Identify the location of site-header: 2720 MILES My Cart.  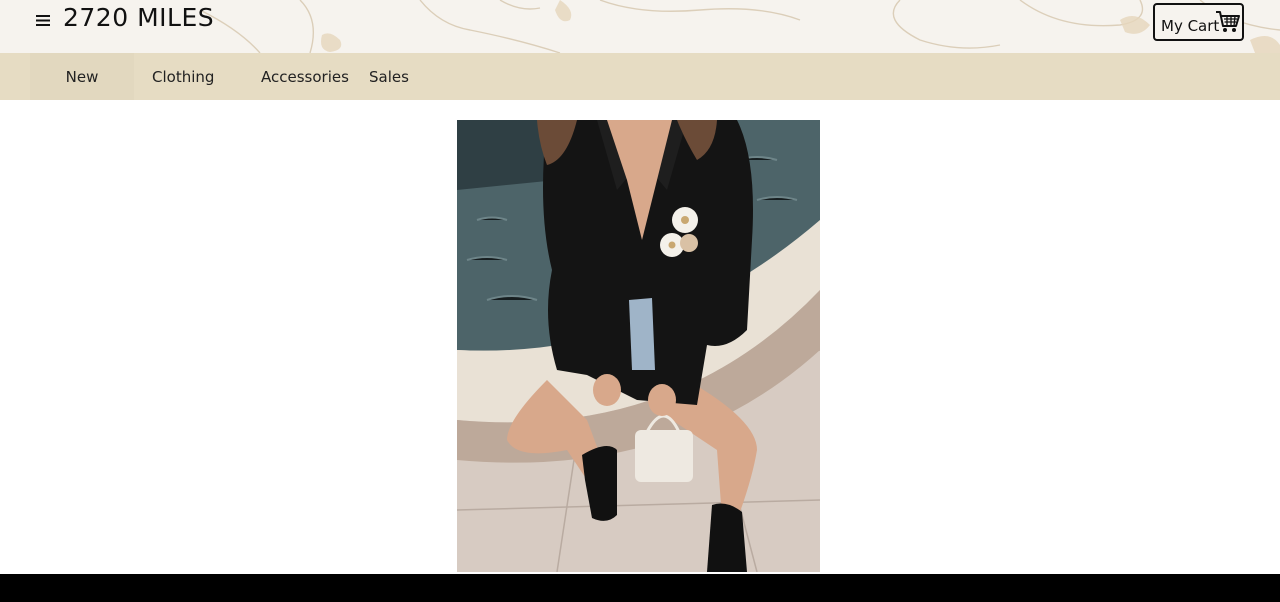
(640, 26).